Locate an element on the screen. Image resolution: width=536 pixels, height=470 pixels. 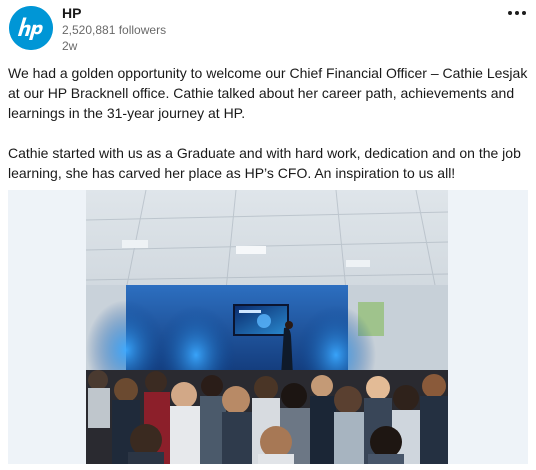
actor-name-link: HP is located at coordinates (114, 13).